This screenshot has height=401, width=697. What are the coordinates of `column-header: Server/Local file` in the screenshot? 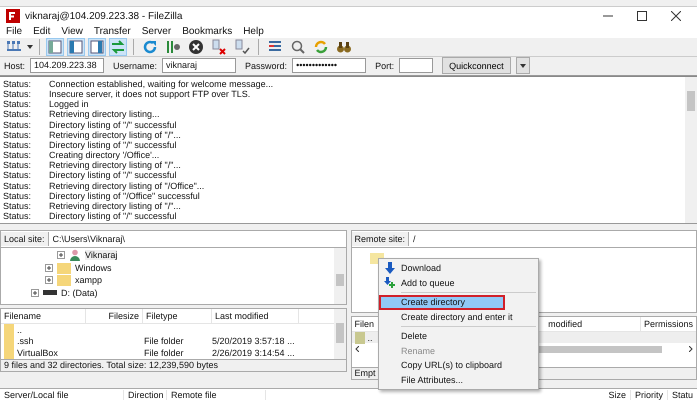 It's located at (62, 395).